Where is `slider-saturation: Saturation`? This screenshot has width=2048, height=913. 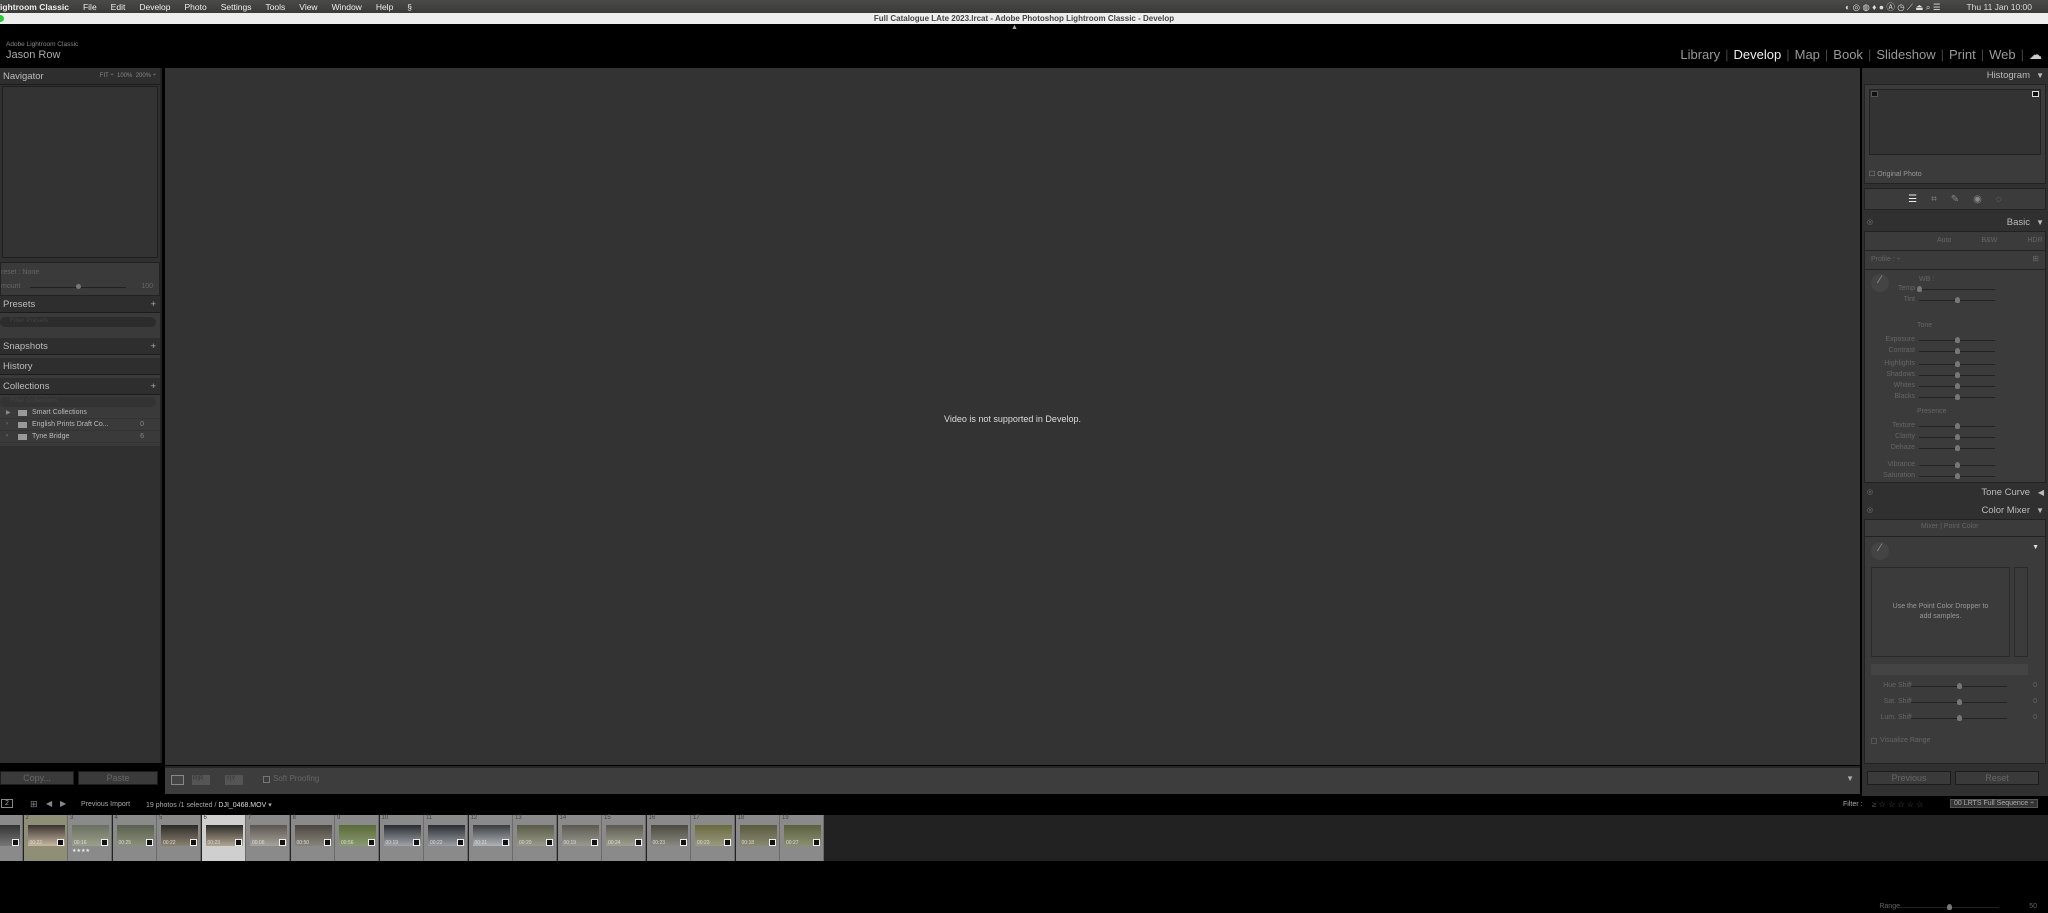 slider-saturation: Saturation is located at coordinates (1955, 476).